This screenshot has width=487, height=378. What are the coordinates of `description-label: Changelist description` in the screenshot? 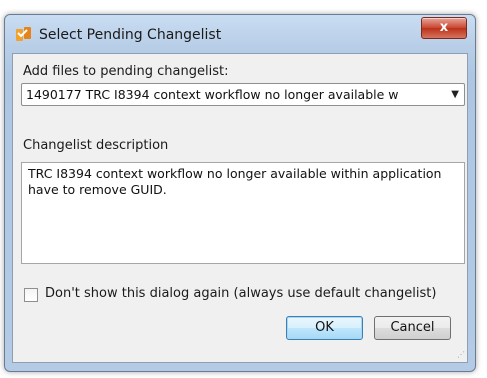 It's located at (96, 145).